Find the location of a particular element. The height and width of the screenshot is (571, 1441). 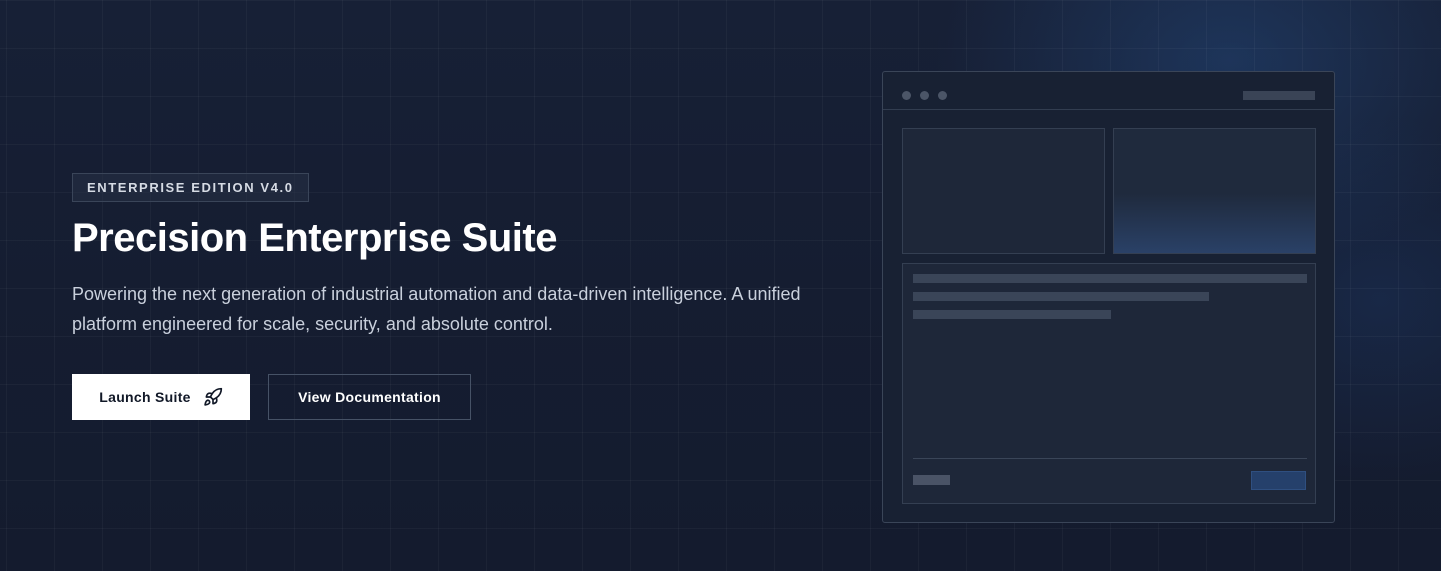

mockup-footer-placeholder is located at coordinates (931, 480).